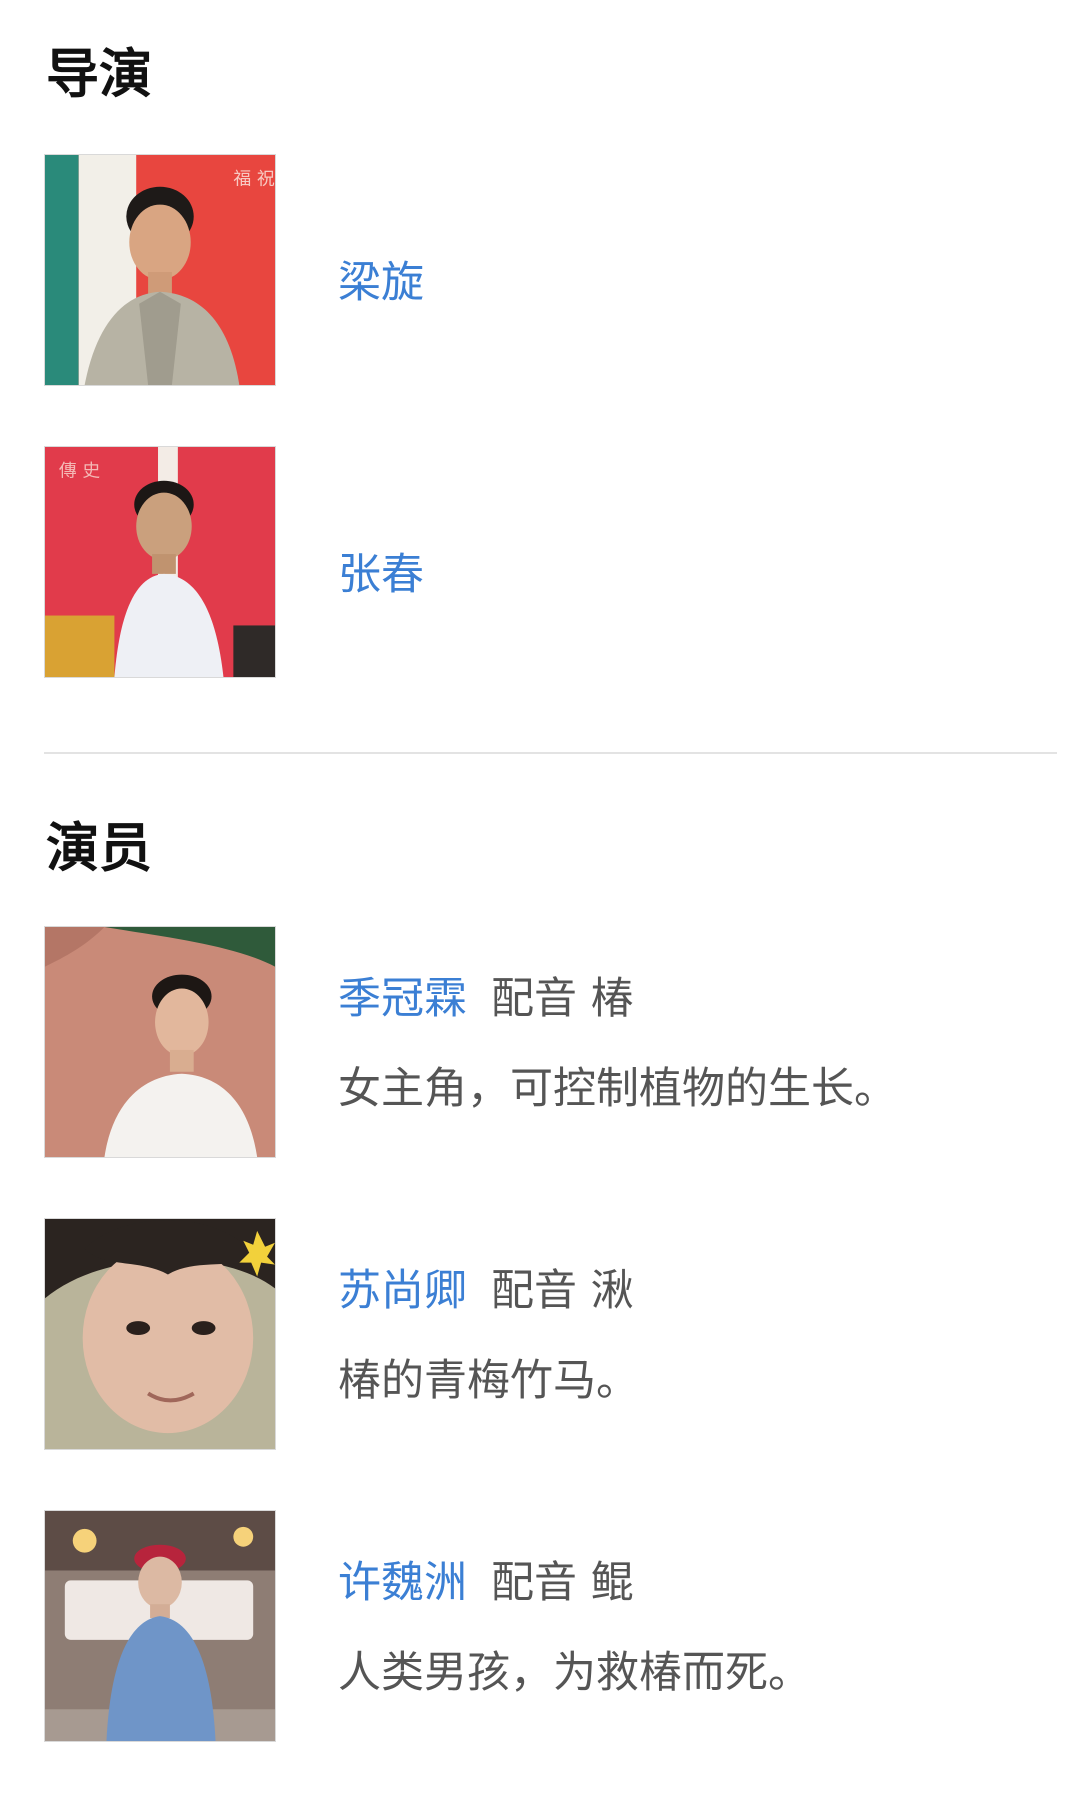  Describe the element at coordinates (381, 283) in the screenshot. I see `director-name-link: 梁旋` at that location.